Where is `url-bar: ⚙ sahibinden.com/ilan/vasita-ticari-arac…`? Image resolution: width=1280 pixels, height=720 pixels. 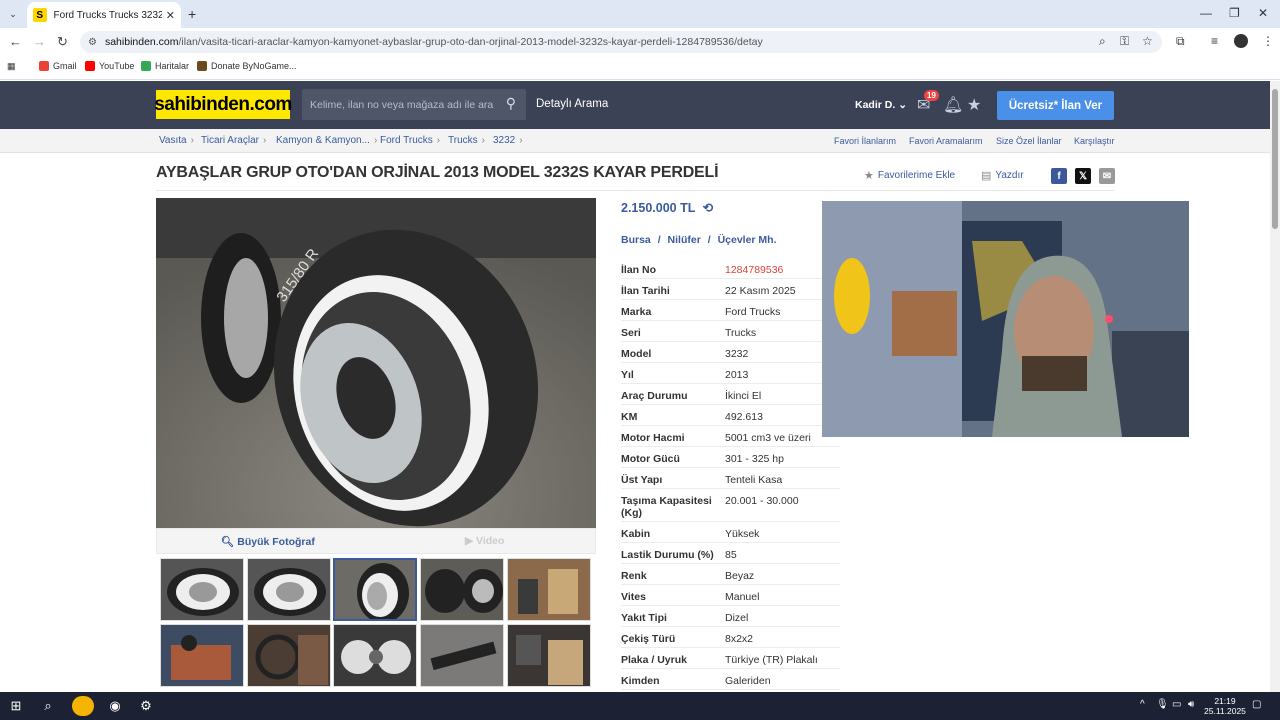 url-bar: ⚙ sahibinden.com/ilan/vasita-ticari-arac… is located at coordinates (621, 42).